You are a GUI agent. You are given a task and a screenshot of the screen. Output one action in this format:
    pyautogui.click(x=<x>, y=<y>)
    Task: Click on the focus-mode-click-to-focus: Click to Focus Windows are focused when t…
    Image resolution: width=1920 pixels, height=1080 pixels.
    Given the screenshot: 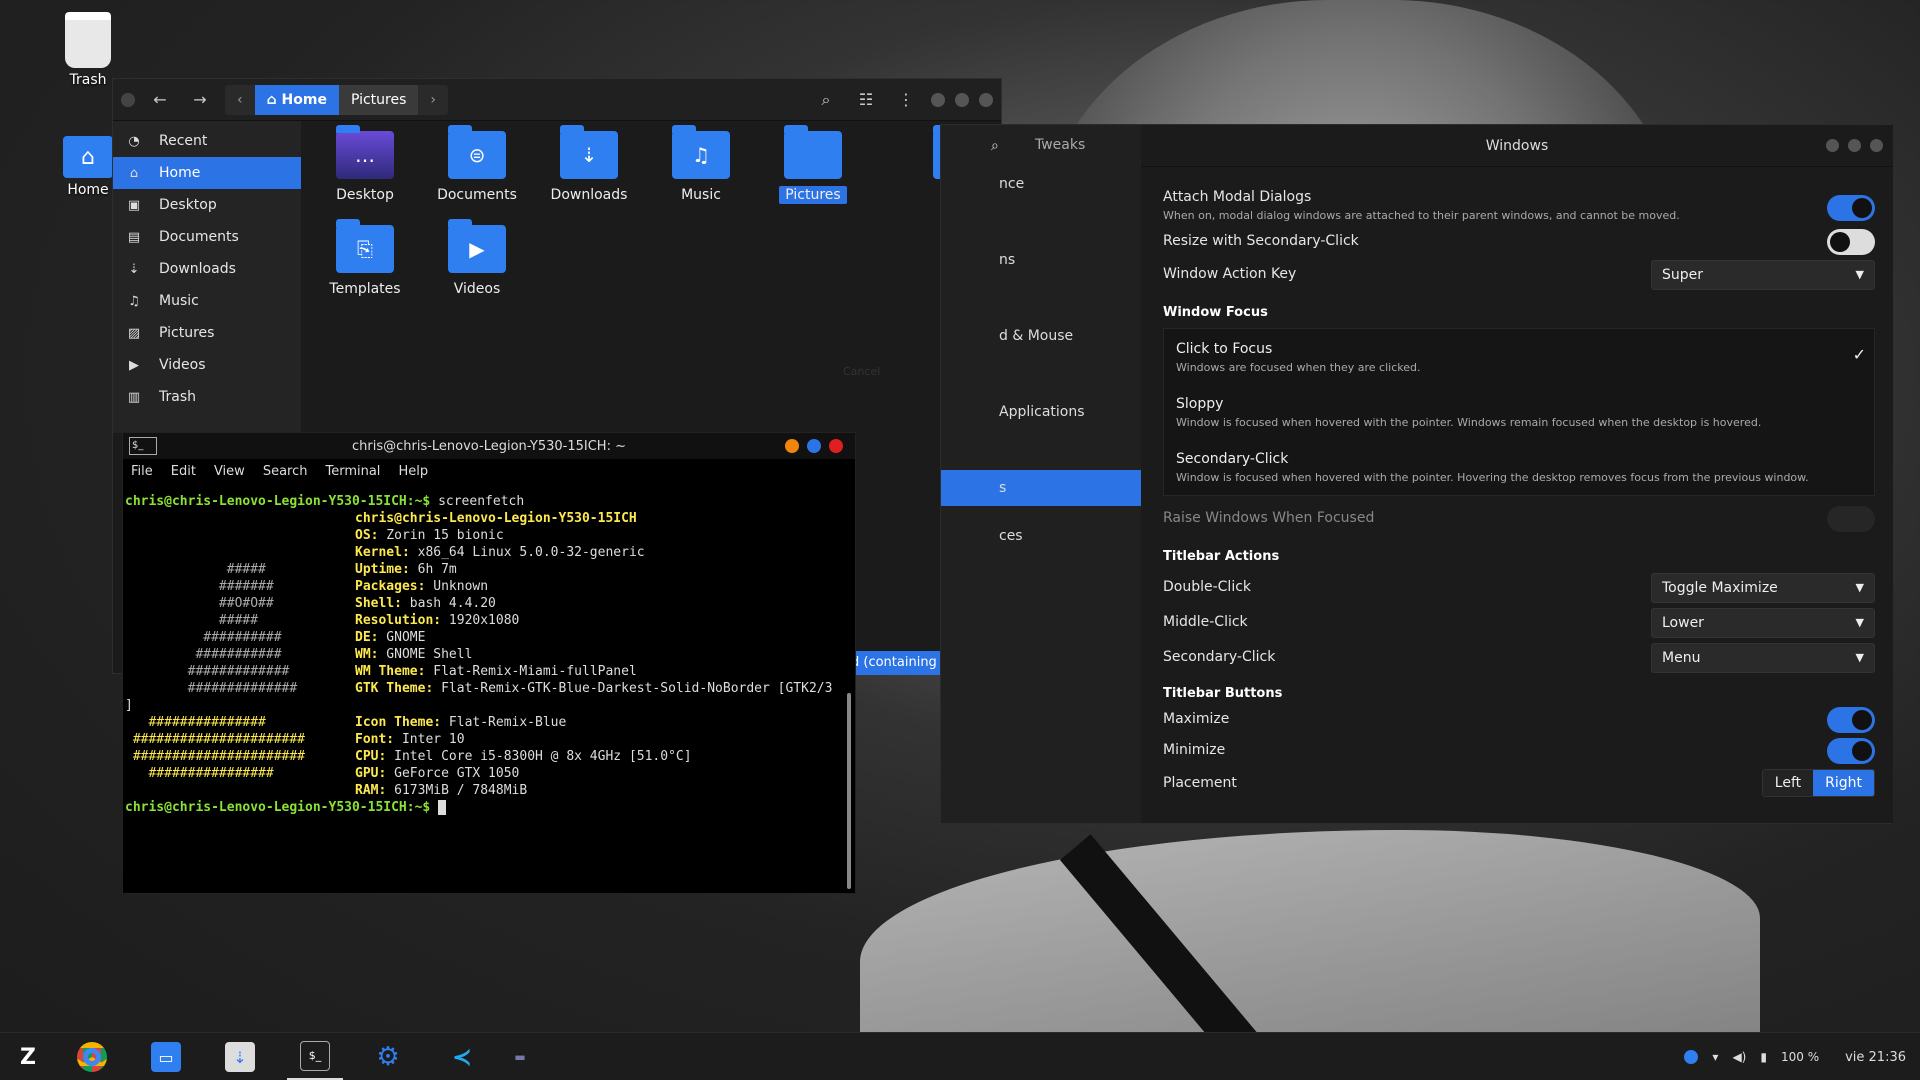 What is the action you would take?
    pyautogui.click(x=1521, y=357)
    